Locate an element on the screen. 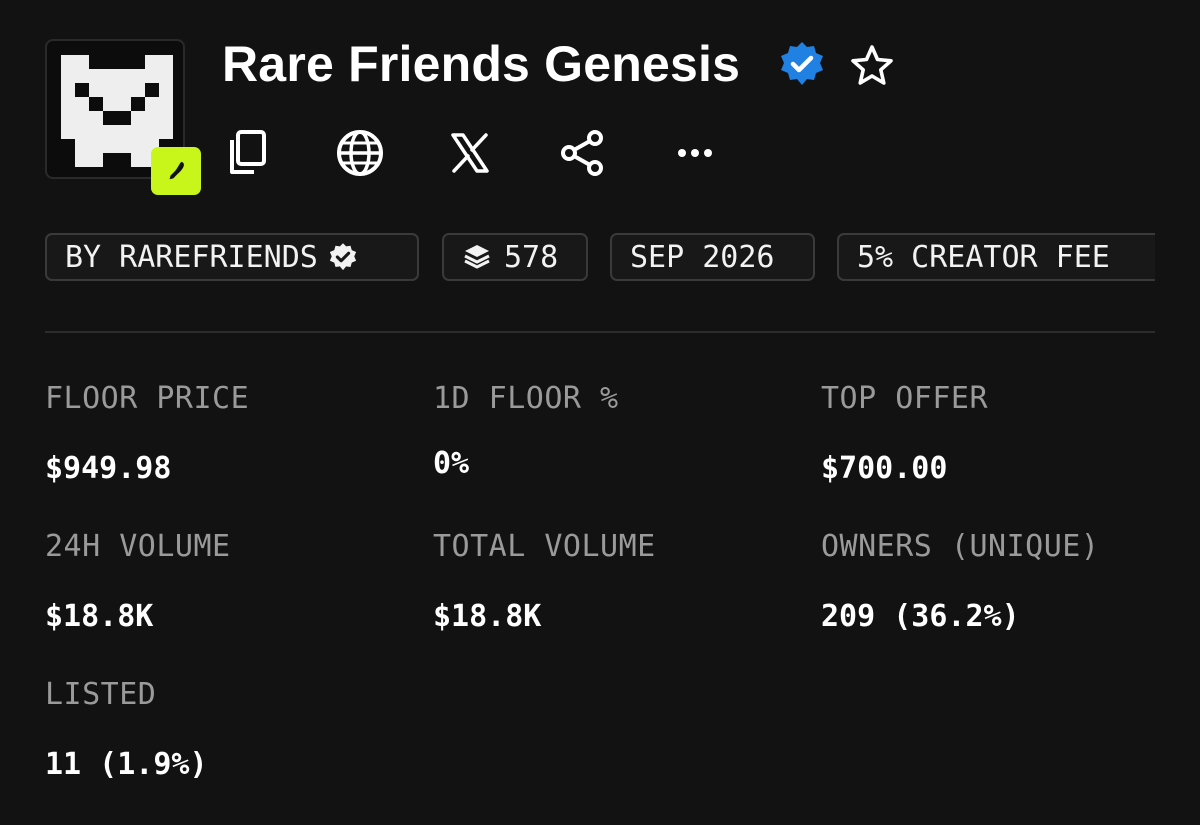  owners-label: OWNERS (UNIQUE) is located at coordinates (960, 546).